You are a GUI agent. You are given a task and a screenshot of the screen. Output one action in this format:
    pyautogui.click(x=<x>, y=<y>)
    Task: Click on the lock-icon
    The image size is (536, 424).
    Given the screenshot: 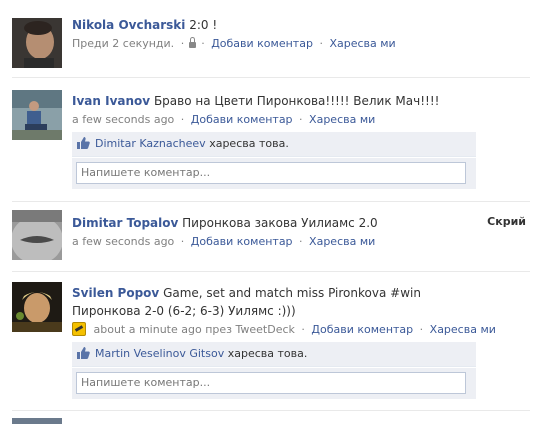 What is the action you would take?
    pyautogui.click(x=193, y=42)
    